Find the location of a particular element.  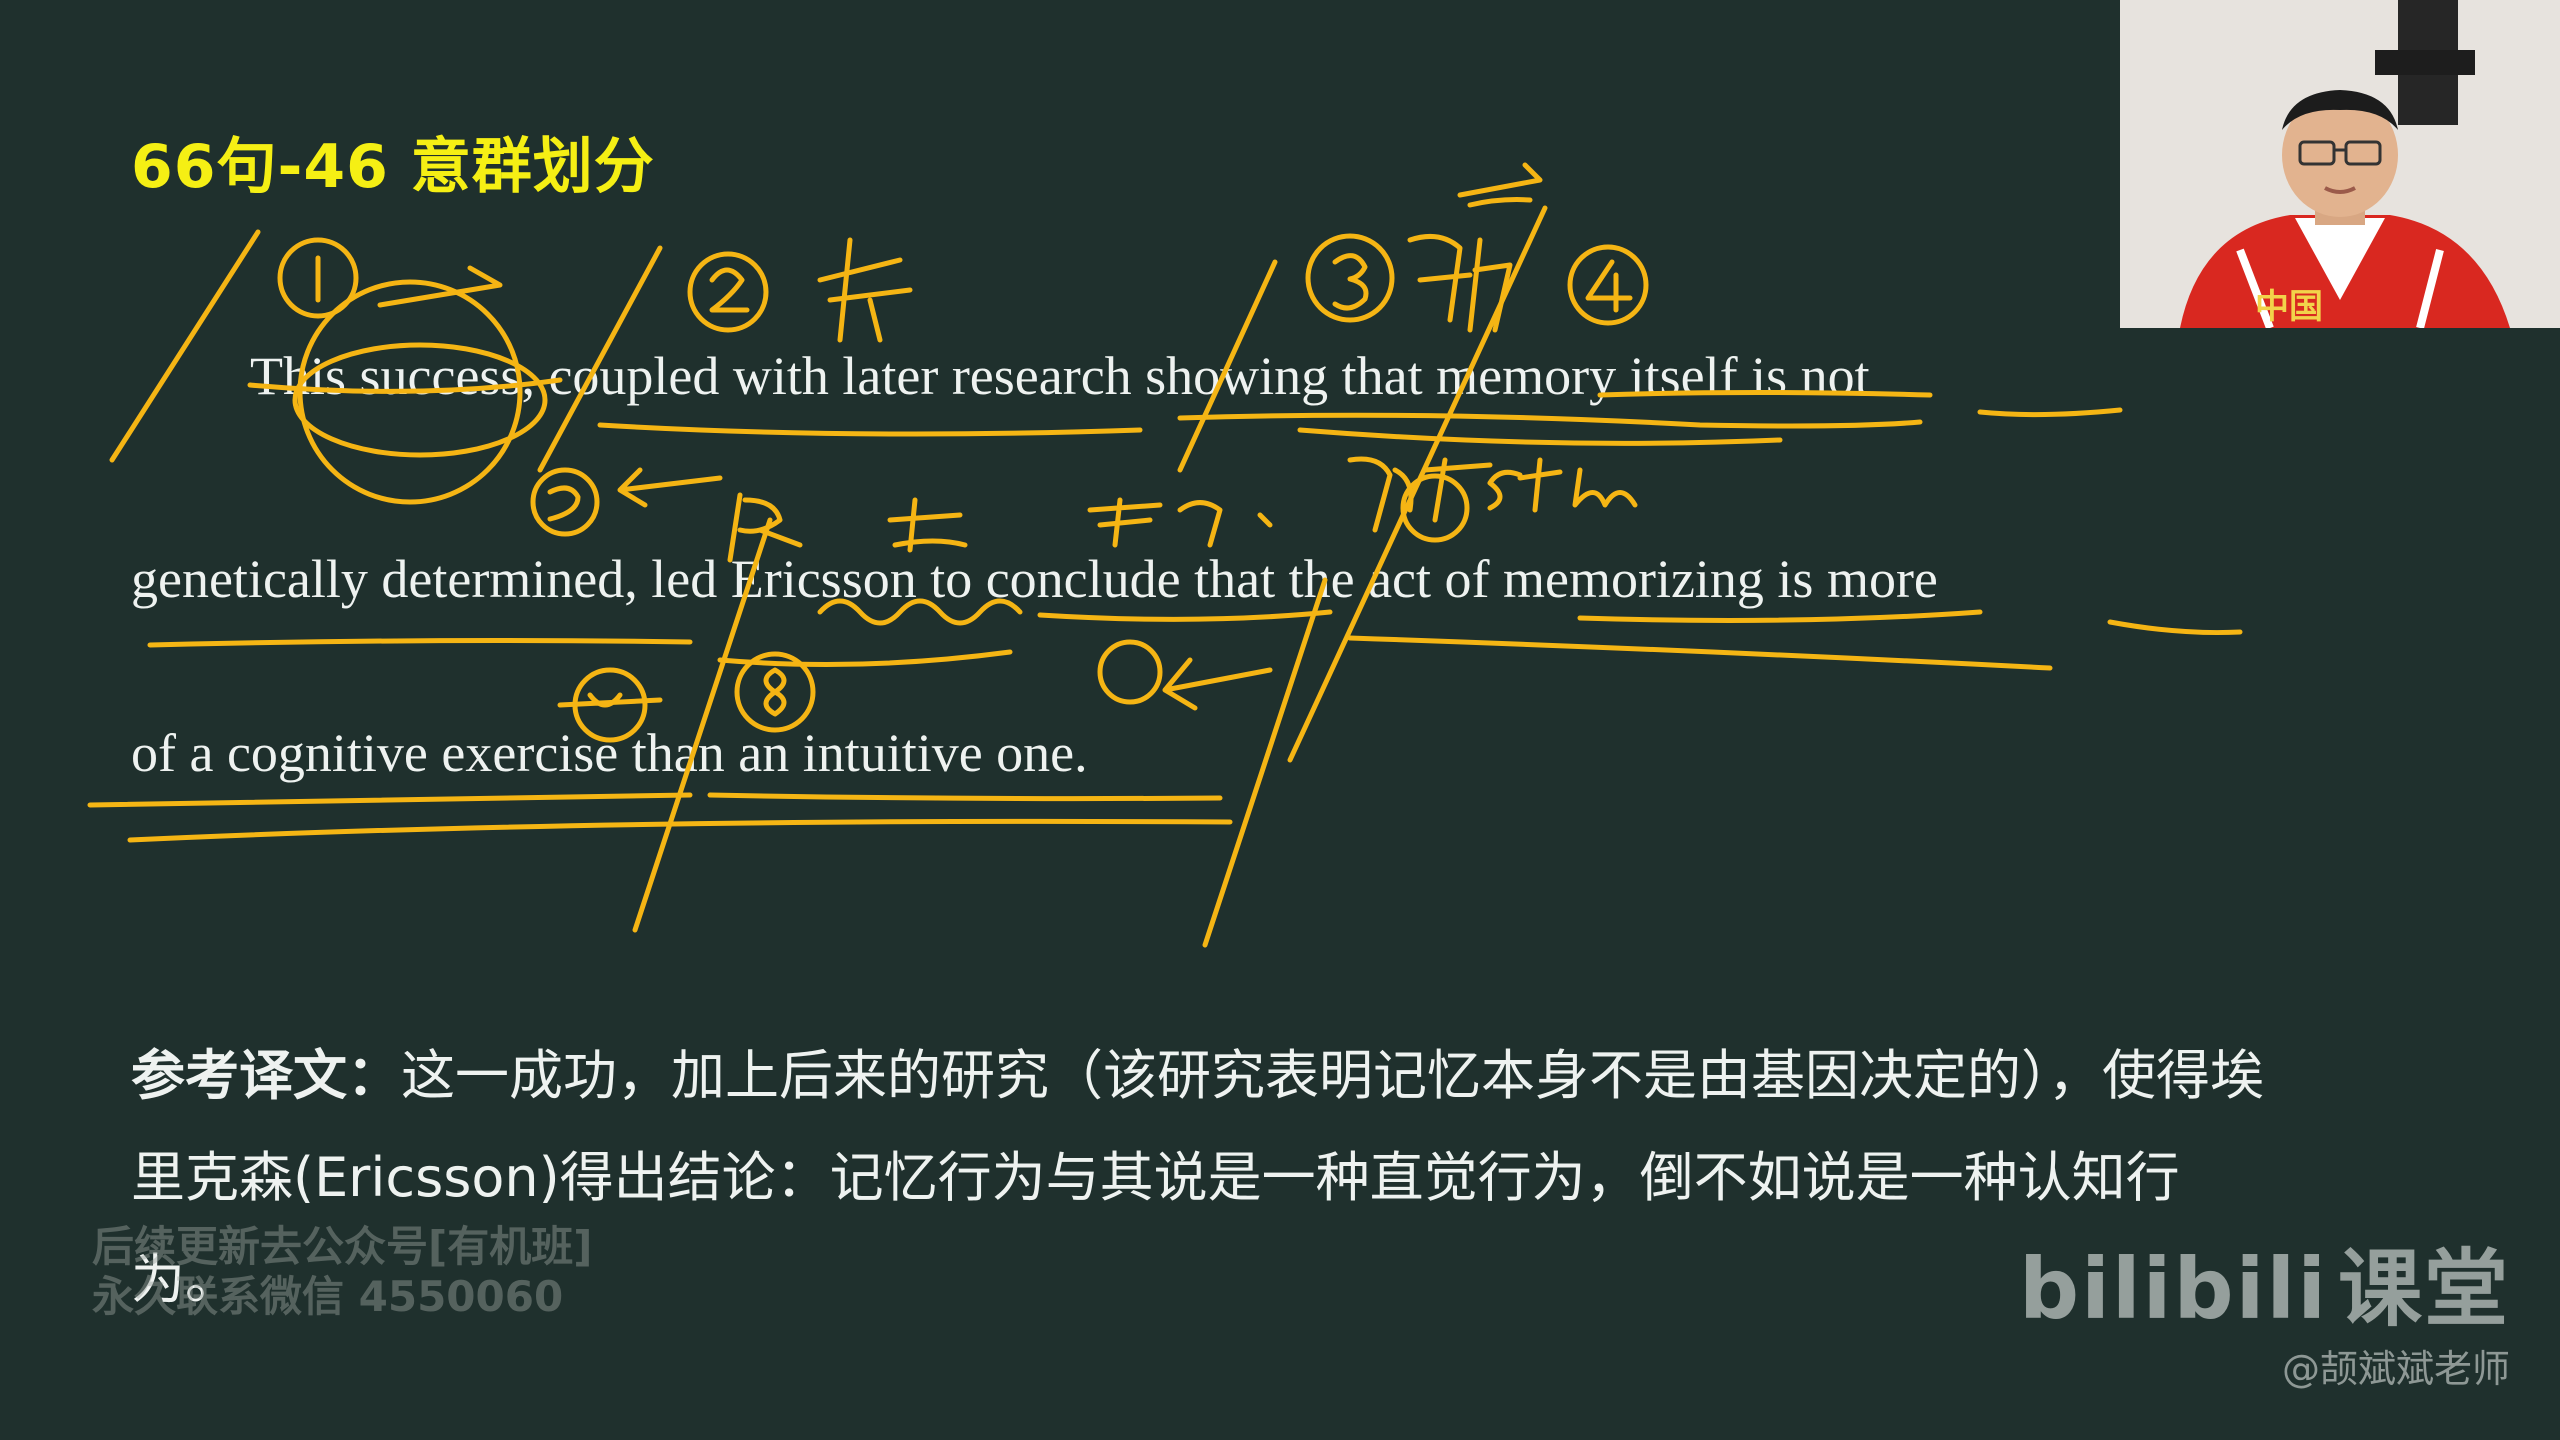

handwritten-bei is located at coordinates (1460, 283).